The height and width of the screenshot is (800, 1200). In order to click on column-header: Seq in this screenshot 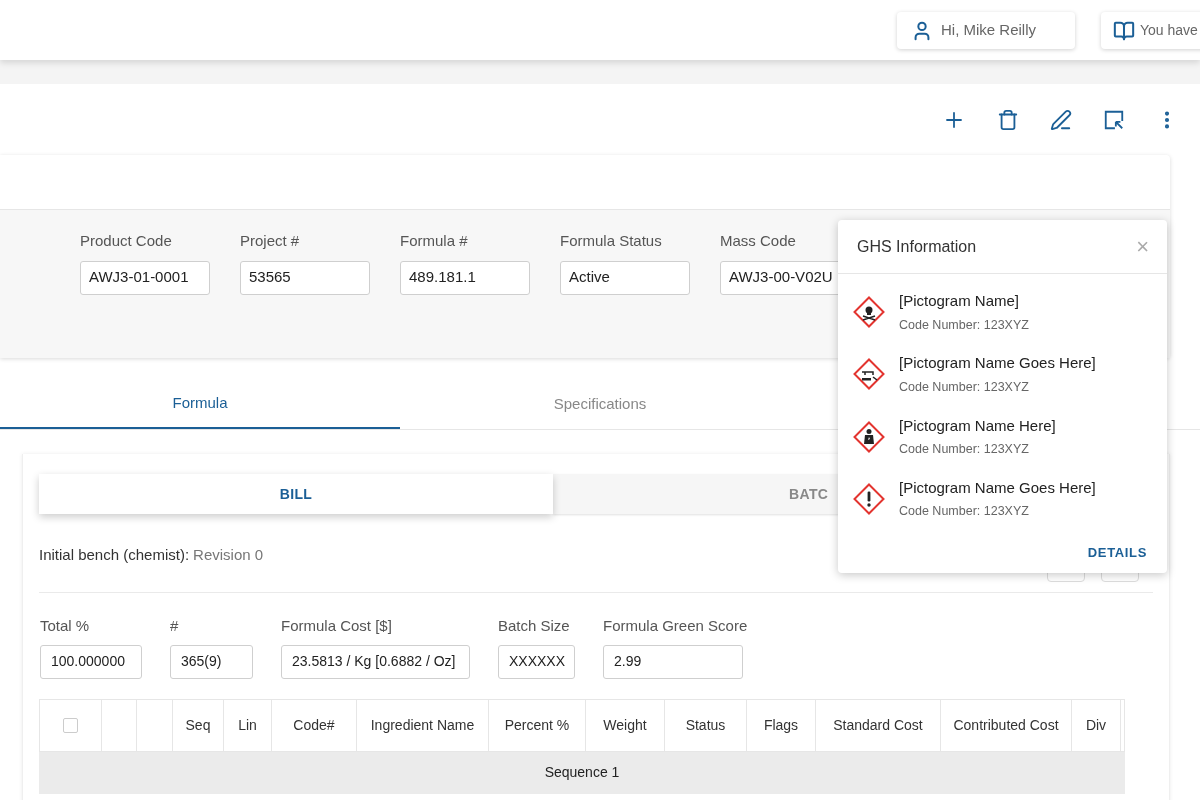, I will do `click(198, 725)`.